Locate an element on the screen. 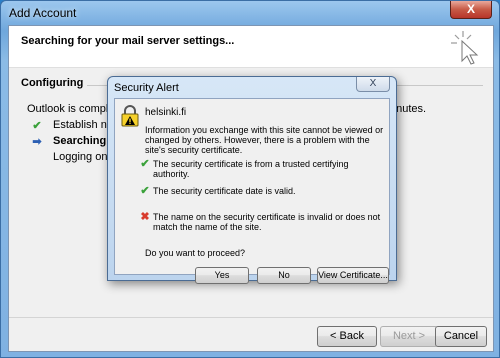 This screenshot has height=358, width=500. lock-warning-icon is located at coordinates (130, 116).